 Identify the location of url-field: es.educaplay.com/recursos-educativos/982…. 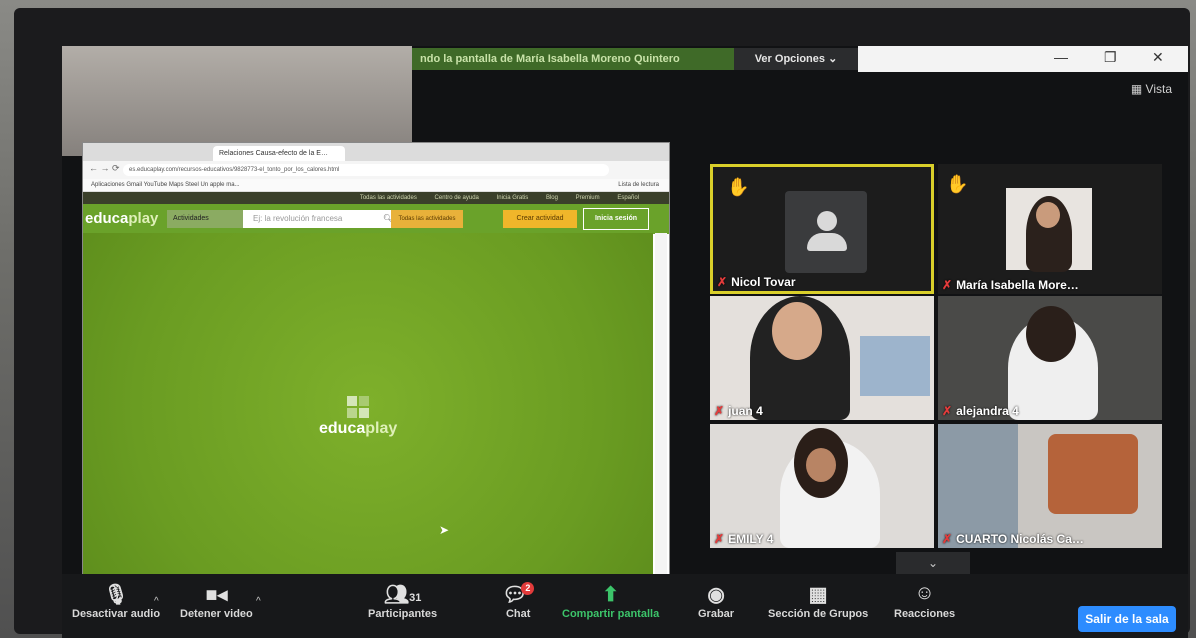
(366, 170).